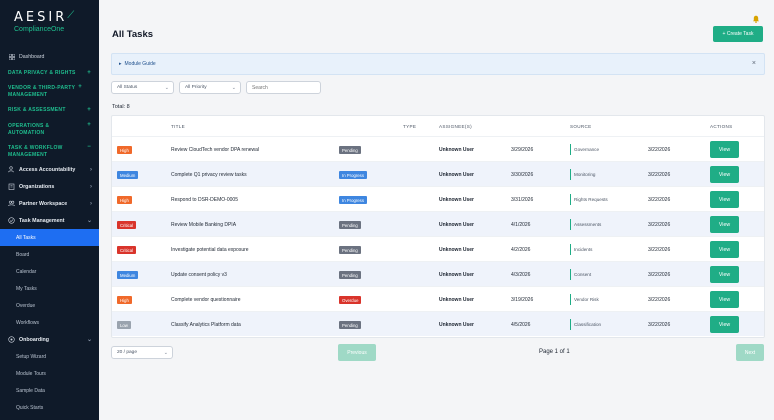  I want to click on sidebar-section-operations: OPERATIONS & AUTOMATION +, so click(49, 130).